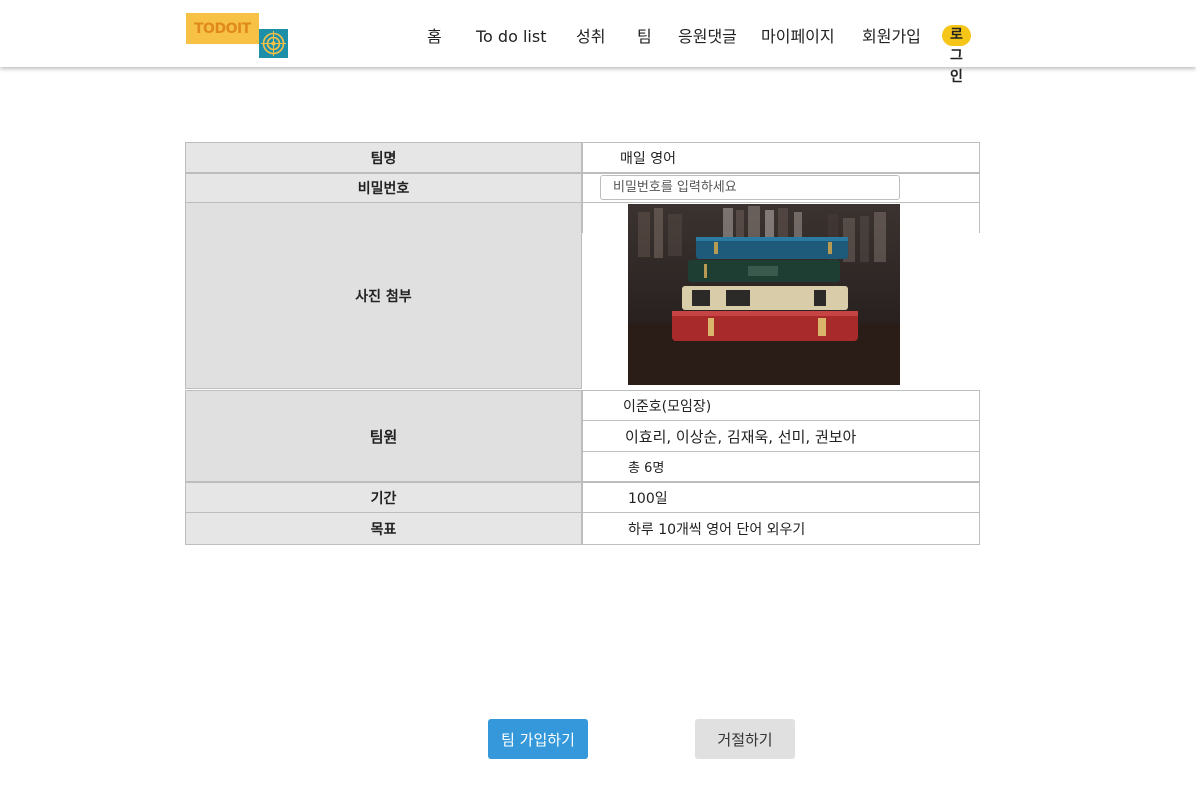  What do you see at coordinates (434, 37) in the screenshot?
I see `nav-home: 홈` at bounding box center [434, 37].